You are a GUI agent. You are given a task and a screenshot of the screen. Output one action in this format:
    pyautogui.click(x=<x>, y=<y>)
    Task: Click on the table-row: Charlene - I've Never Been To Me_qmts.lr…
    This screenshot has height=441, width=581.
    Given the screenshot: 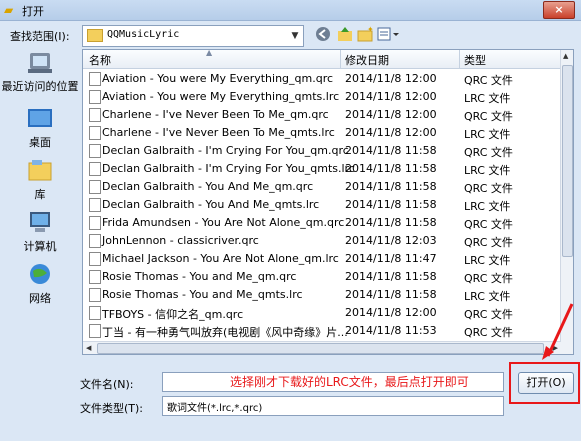 What is the action you would take?
    pyautogui.click(x=322, y=133)
    